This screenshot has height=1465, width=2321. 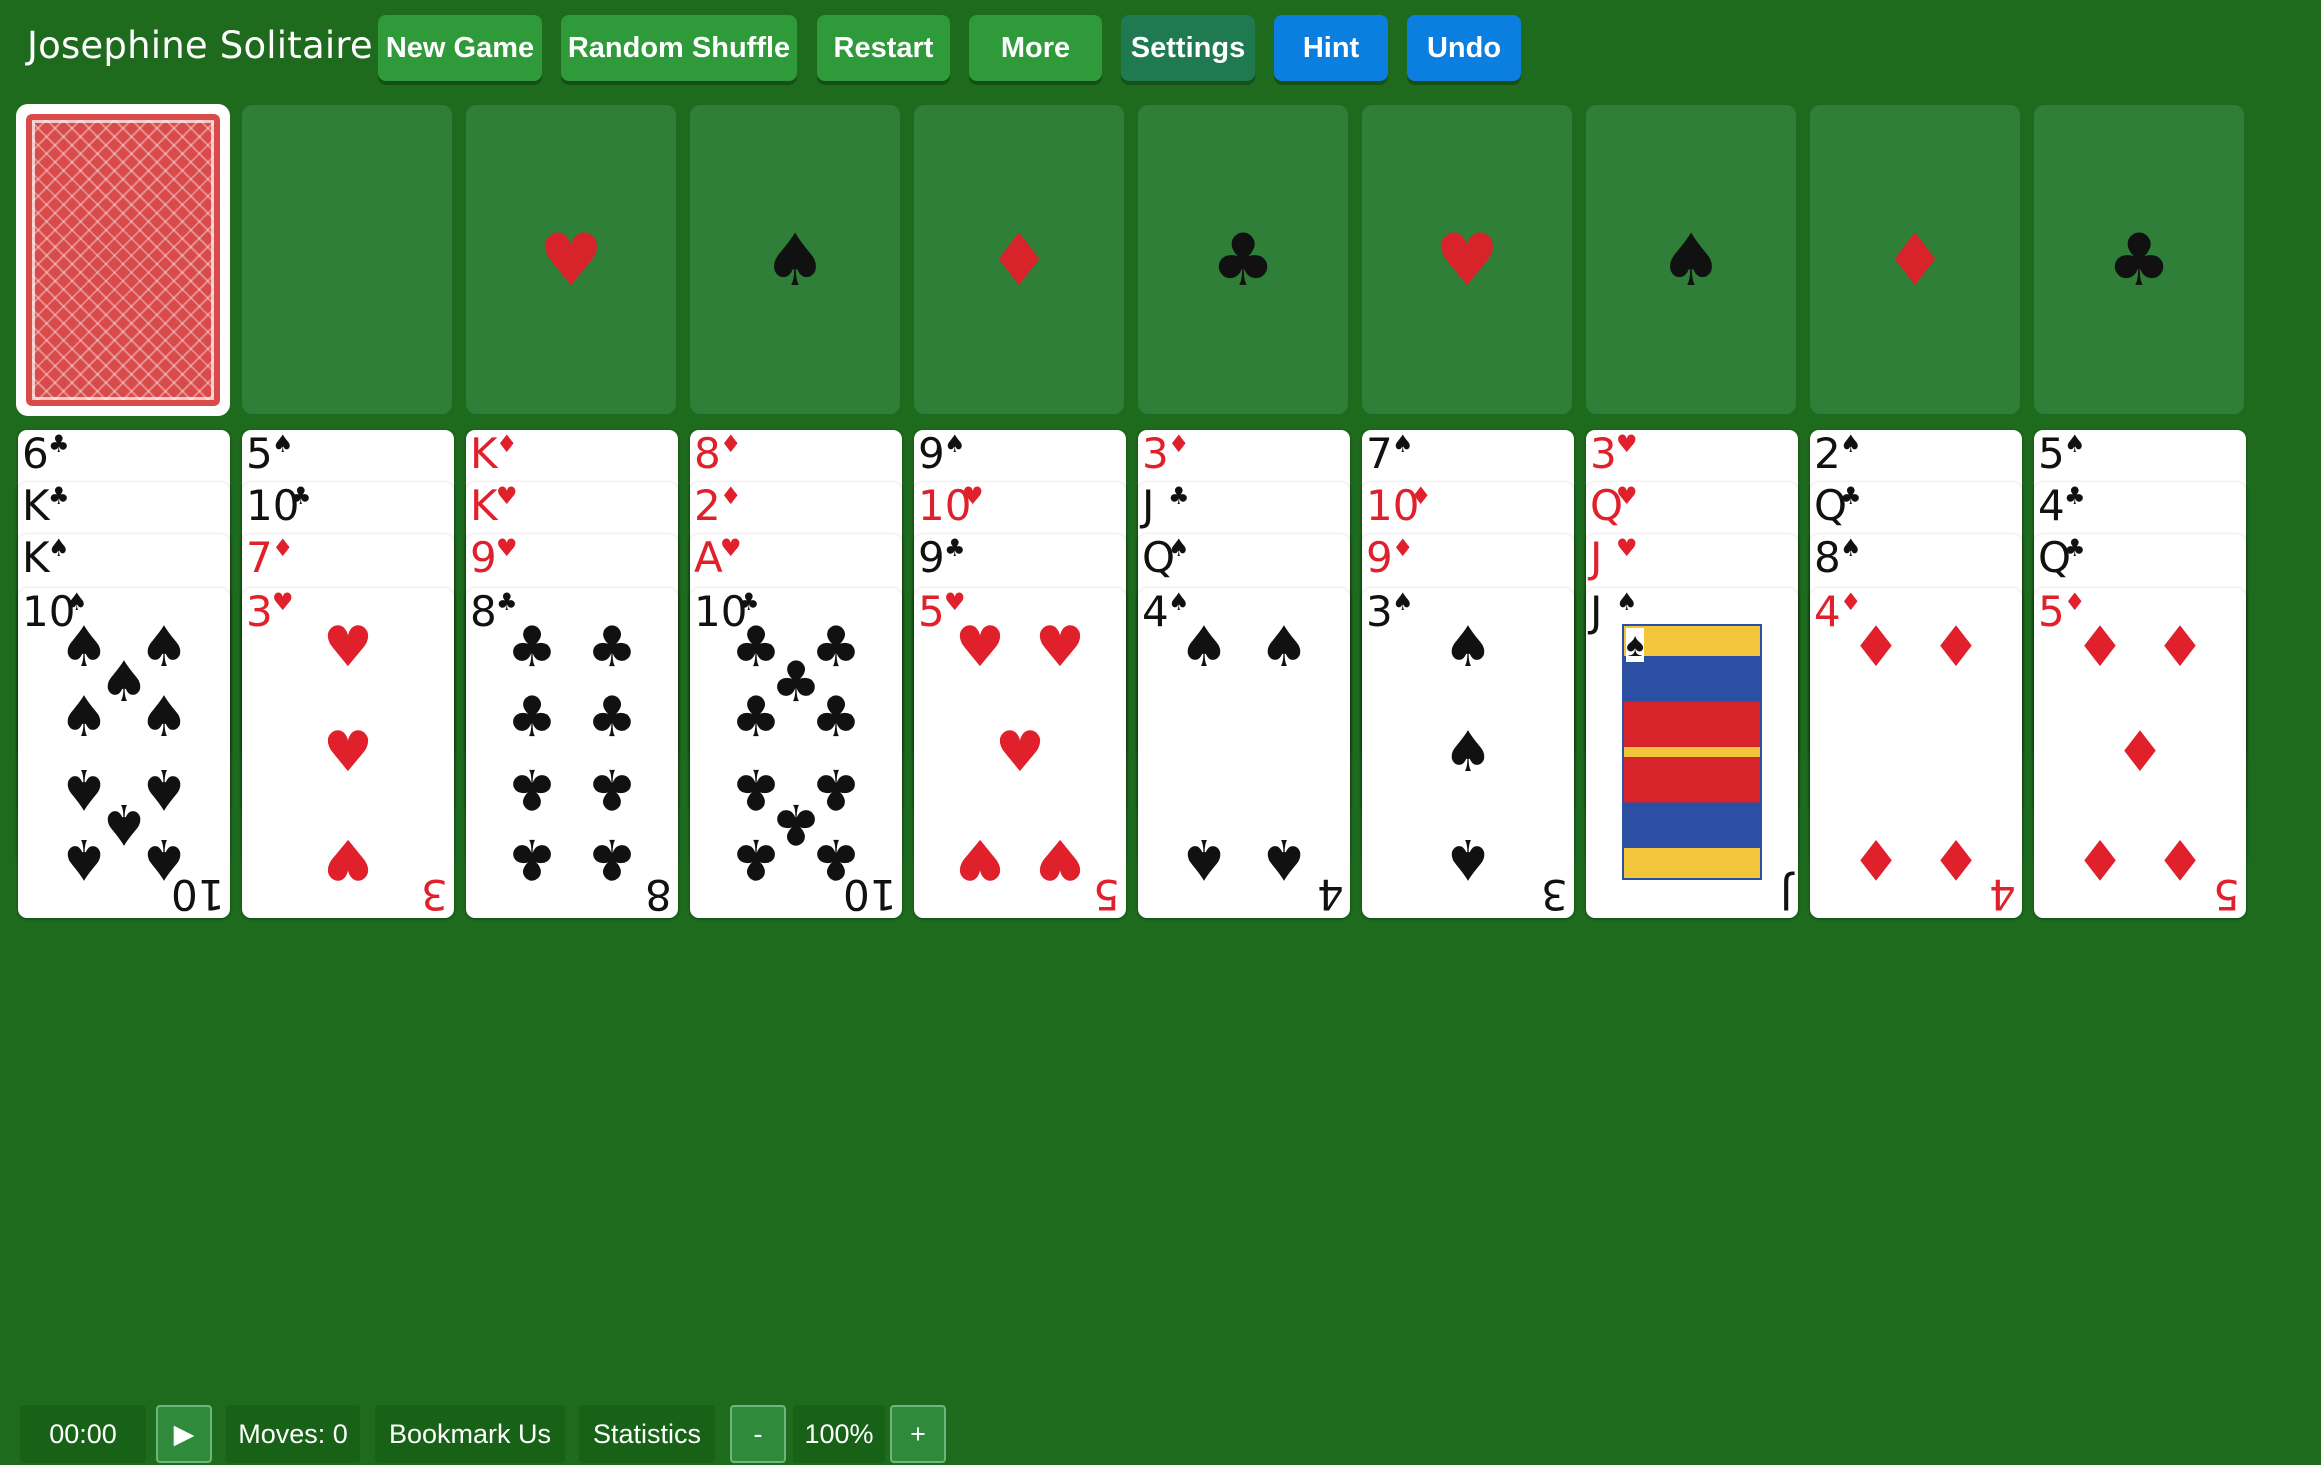 What do you see at coordinates (434, 894) in the screenshot?
I see `card-rank-bottom: 3` at bounding box center [434, 894].